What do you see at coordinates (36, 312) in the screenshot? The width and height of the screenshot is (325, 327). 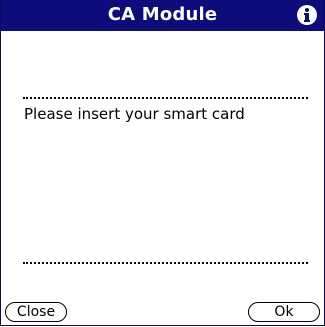 I see `close-button: Close` at bounding box center [36, 312].